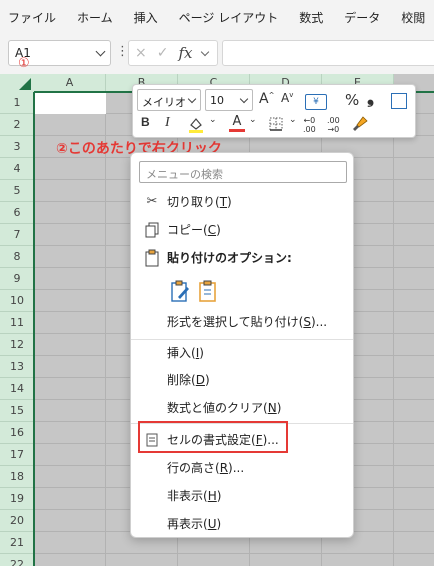 The width and height of the screenshot is (434, 566). I want to click on formula-bar: A1 ⋮ × ✓ fx, so click(217, 54).